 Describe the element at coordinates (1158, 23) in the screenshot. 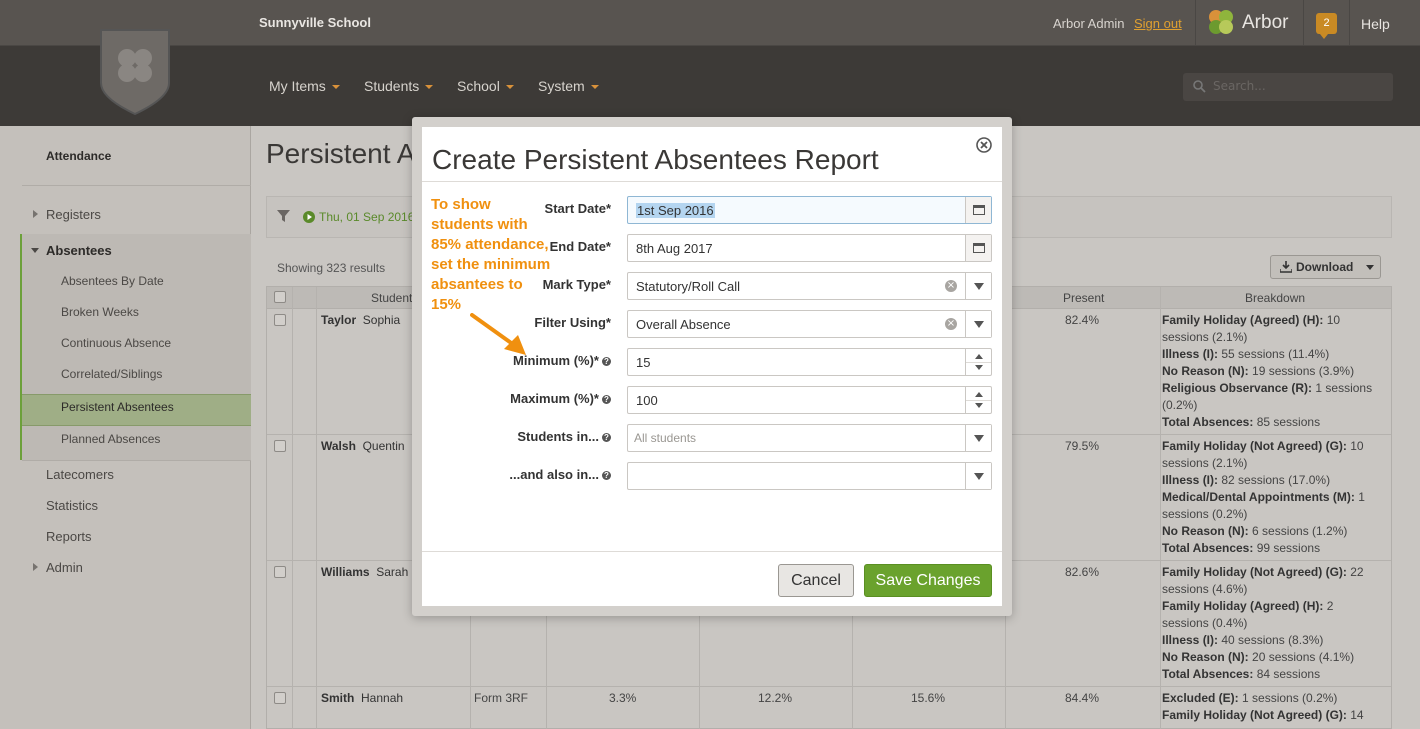

I see `sign-out-link: Sign out` at that location.